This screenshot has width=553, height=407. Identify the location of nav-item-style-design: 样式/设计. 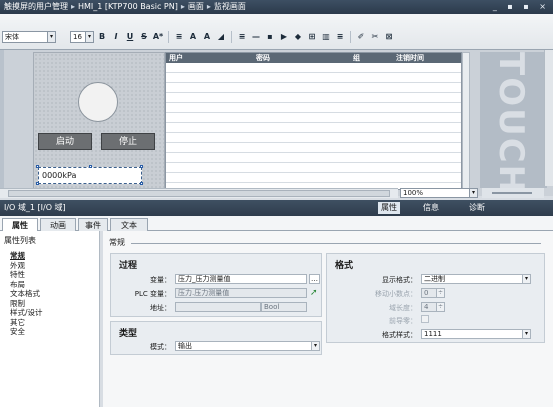
(26, 313).